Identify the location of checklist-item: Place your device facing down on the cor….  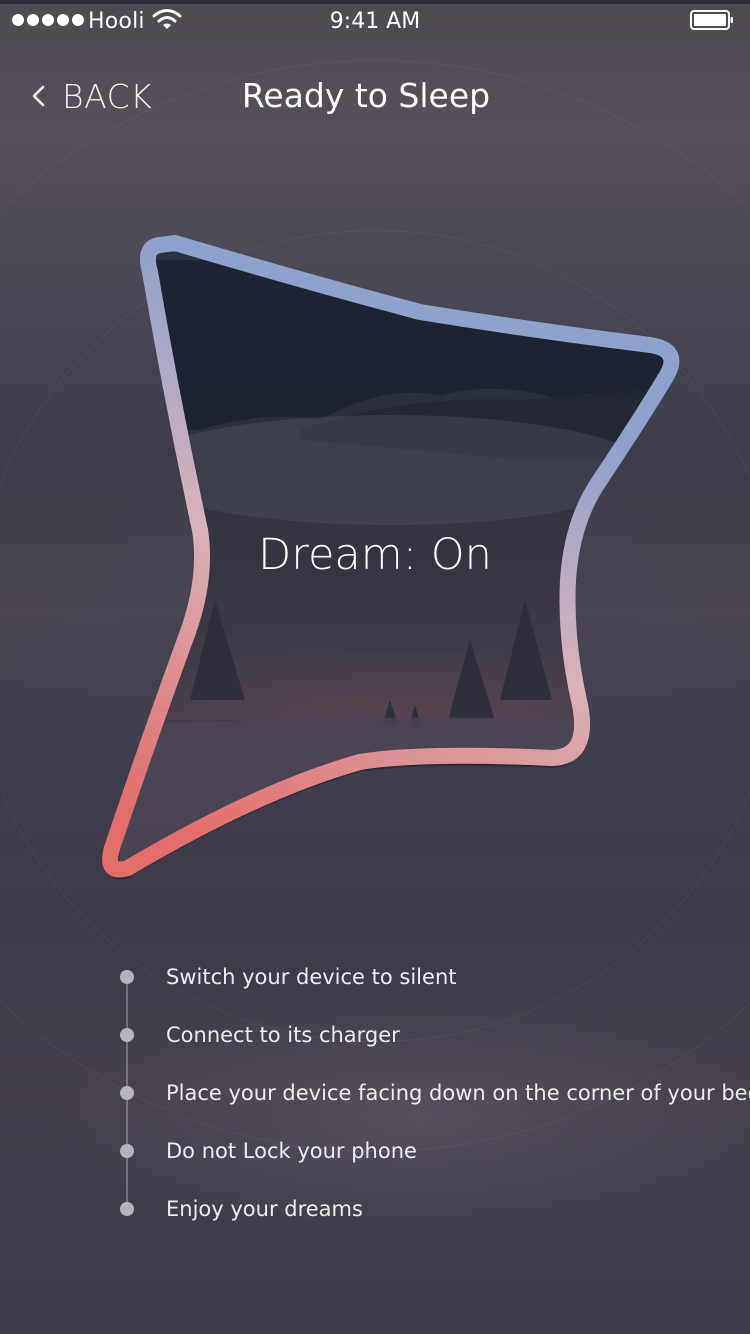
(430, 1093).